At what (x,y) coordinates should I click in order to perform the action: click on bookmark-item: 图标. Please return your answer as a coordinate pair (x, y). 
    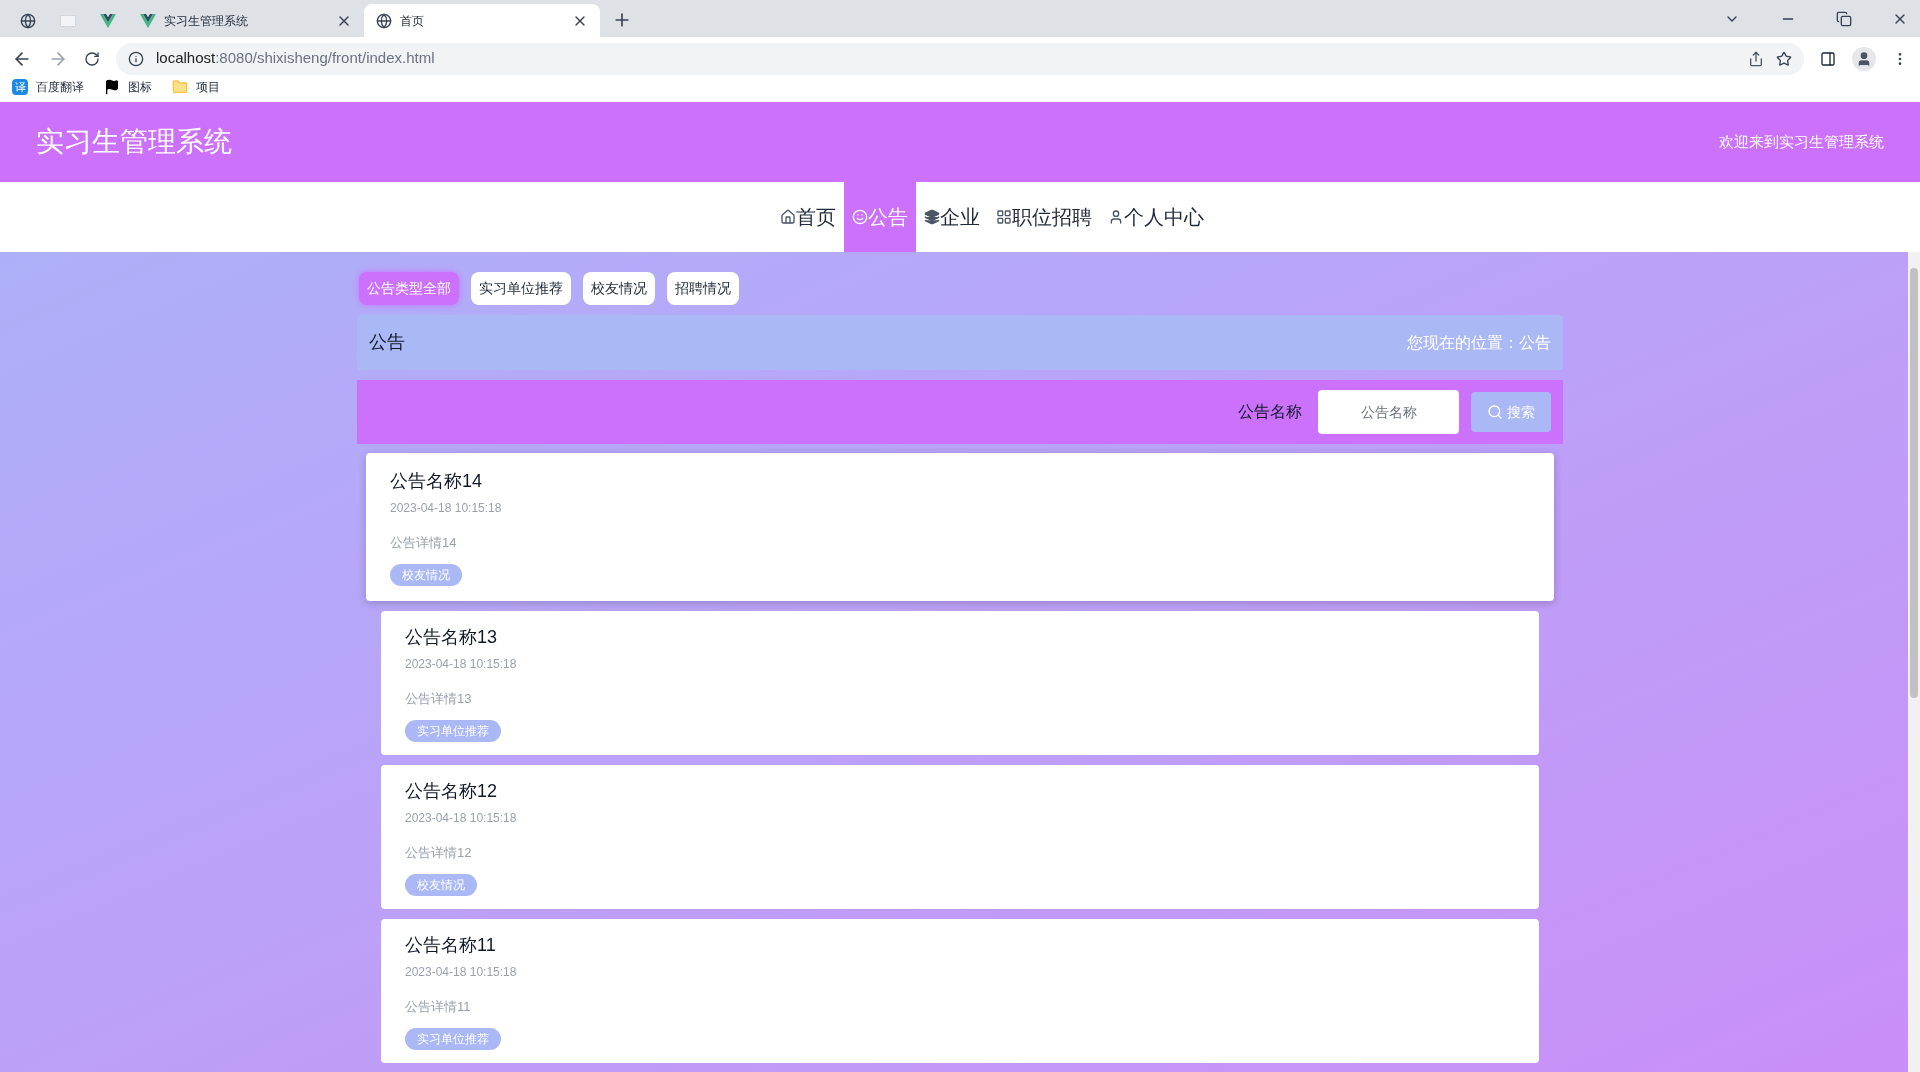
    Looking at the image, I should click on (128, 87).